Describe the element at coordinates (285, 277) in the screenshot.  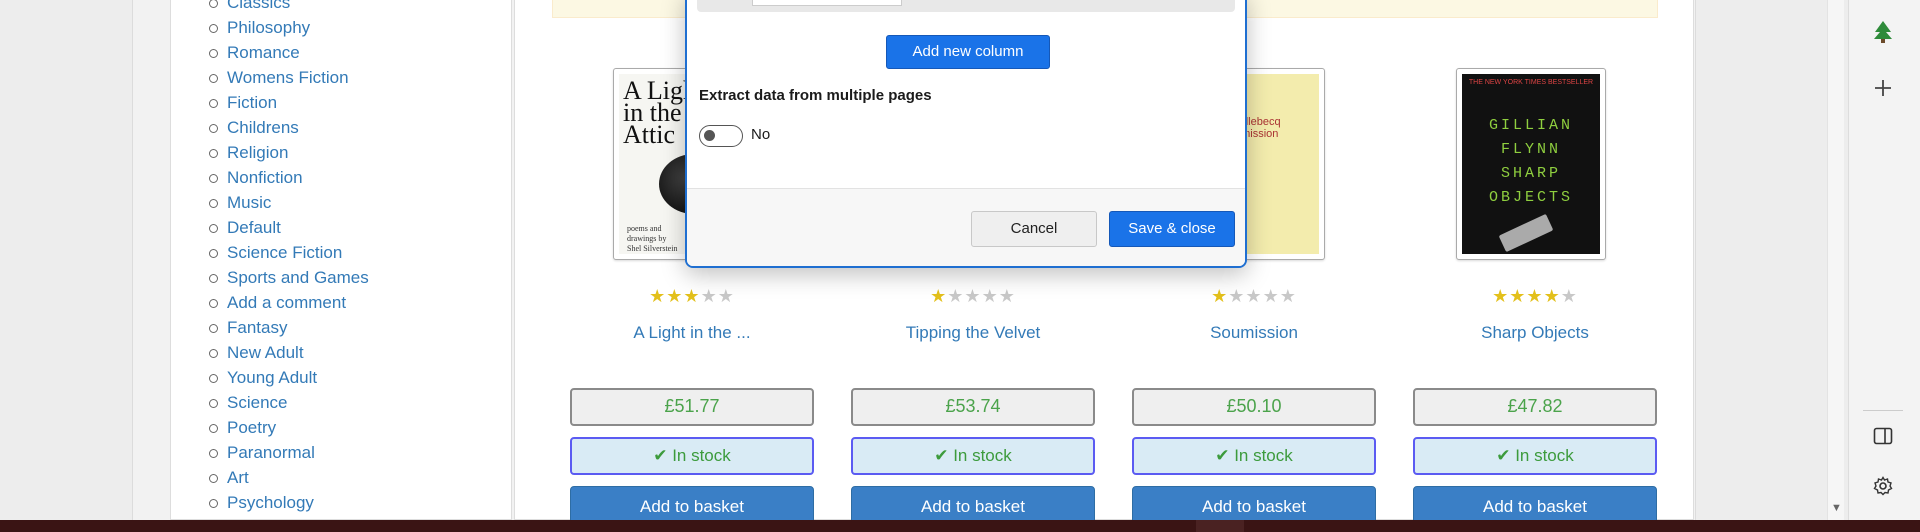
I see `category-link: Sports and Games` at that location.